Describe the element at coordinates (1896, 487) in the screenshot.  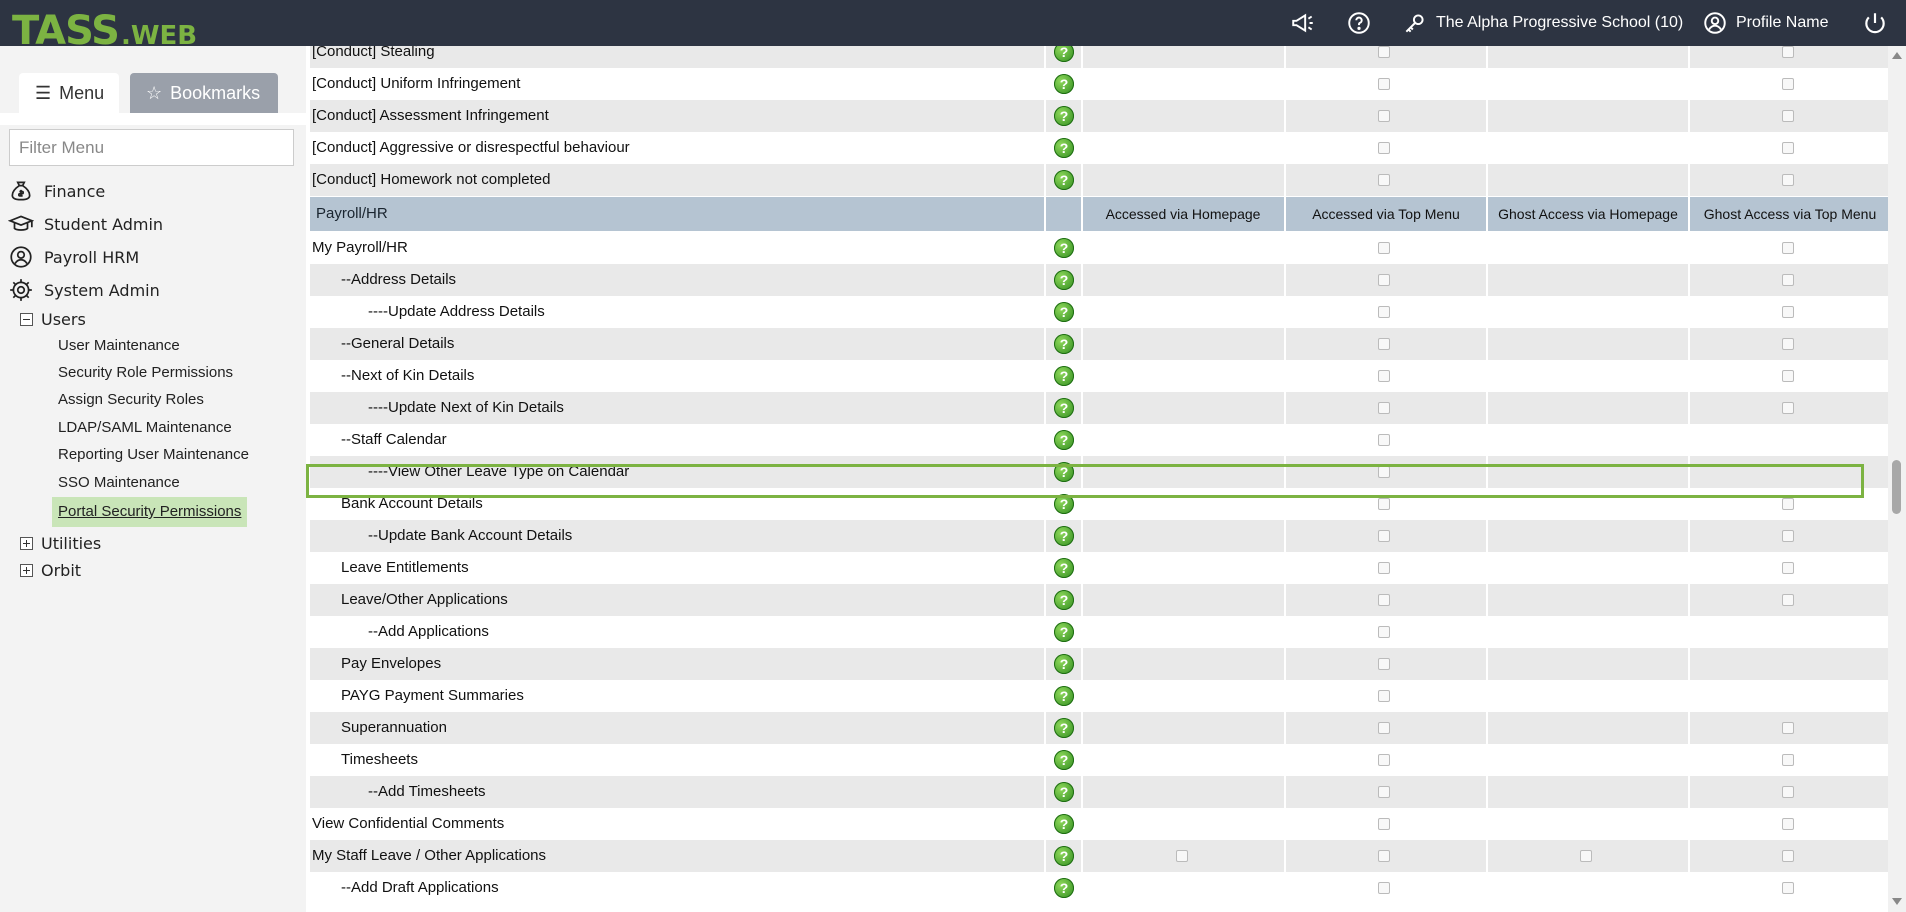
I see `scroll-thumb` at that location.